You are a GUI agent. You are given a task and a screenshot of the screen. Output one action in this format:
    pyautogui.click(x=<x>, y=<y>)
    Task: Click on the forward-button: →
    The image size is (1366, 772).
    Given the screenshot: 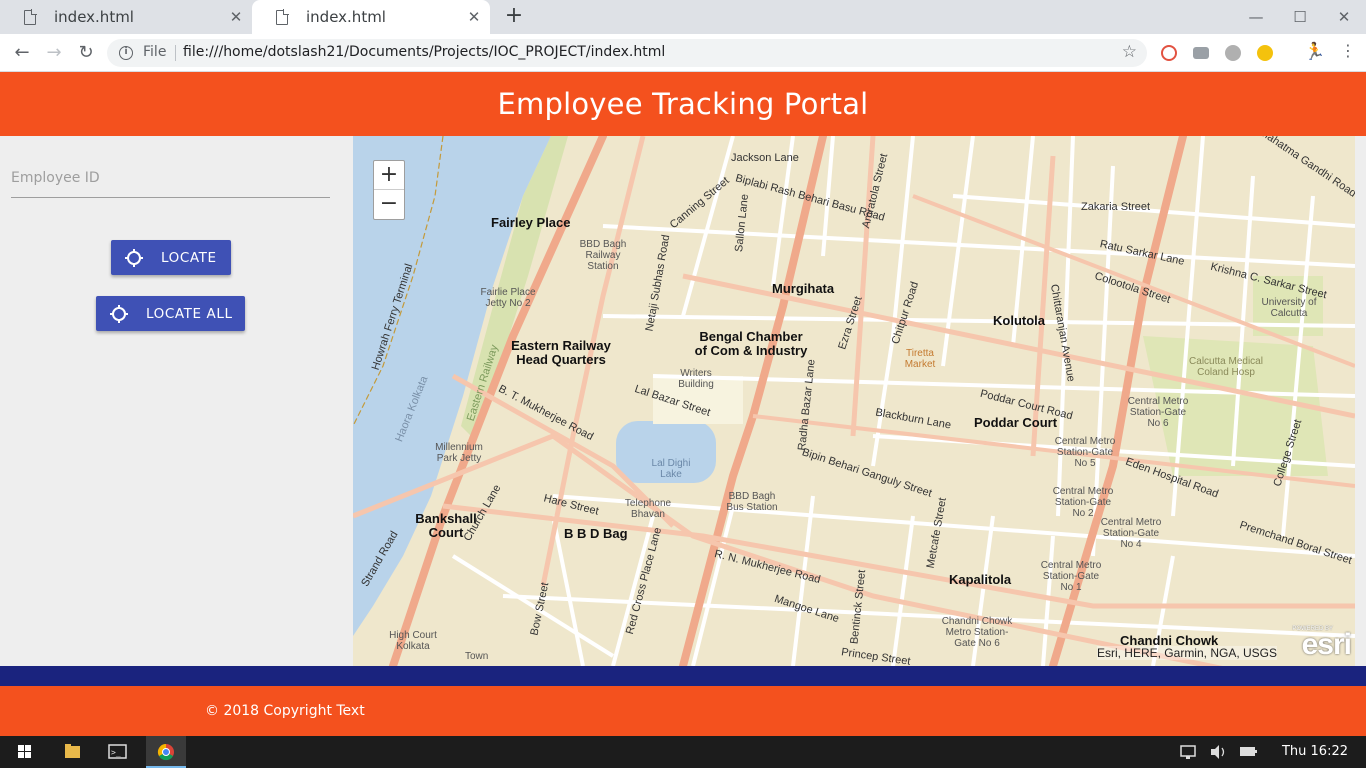 What is the action you would take?
    pyautogui.click(x=54, y=52)
    